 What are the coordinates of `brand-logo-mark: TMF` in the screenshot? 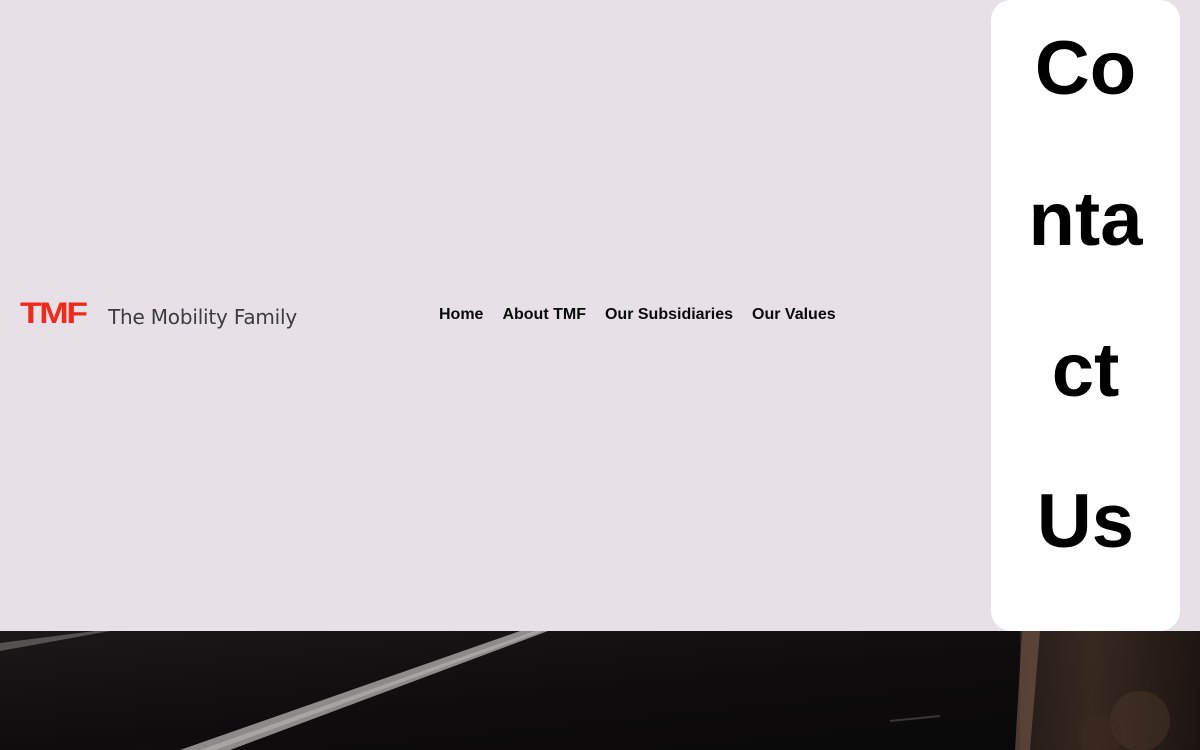 It's located at (54, 313).